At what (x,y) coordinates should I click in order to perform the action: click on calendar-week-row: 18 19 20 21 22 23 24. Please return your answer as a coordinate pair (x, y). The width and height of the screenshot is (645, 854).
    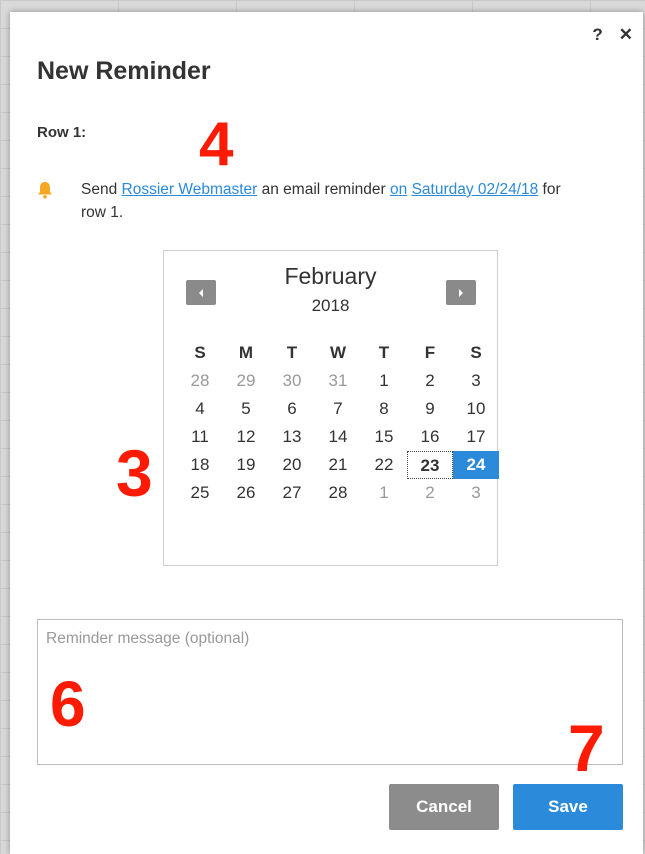
    Looking at the image, I should click on (338, 465).